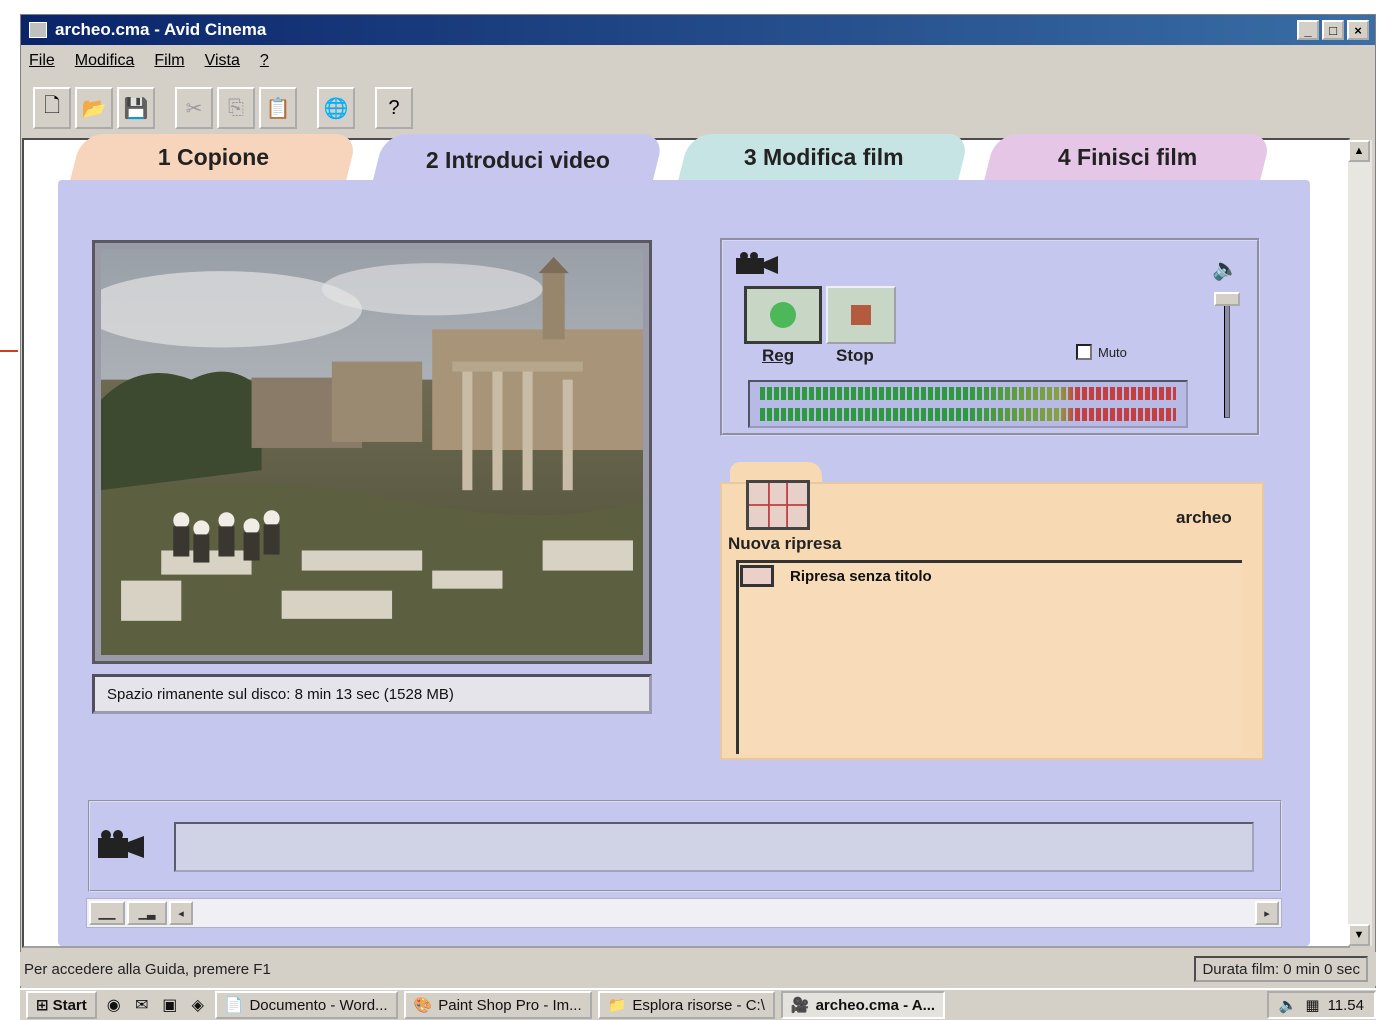 The height and width of the screenshot is (1020, 1380). I want to click on toolbar: 🗋 📂 💾 ✂ ⎘ 📋 🌐 ?, so click(223, 108).